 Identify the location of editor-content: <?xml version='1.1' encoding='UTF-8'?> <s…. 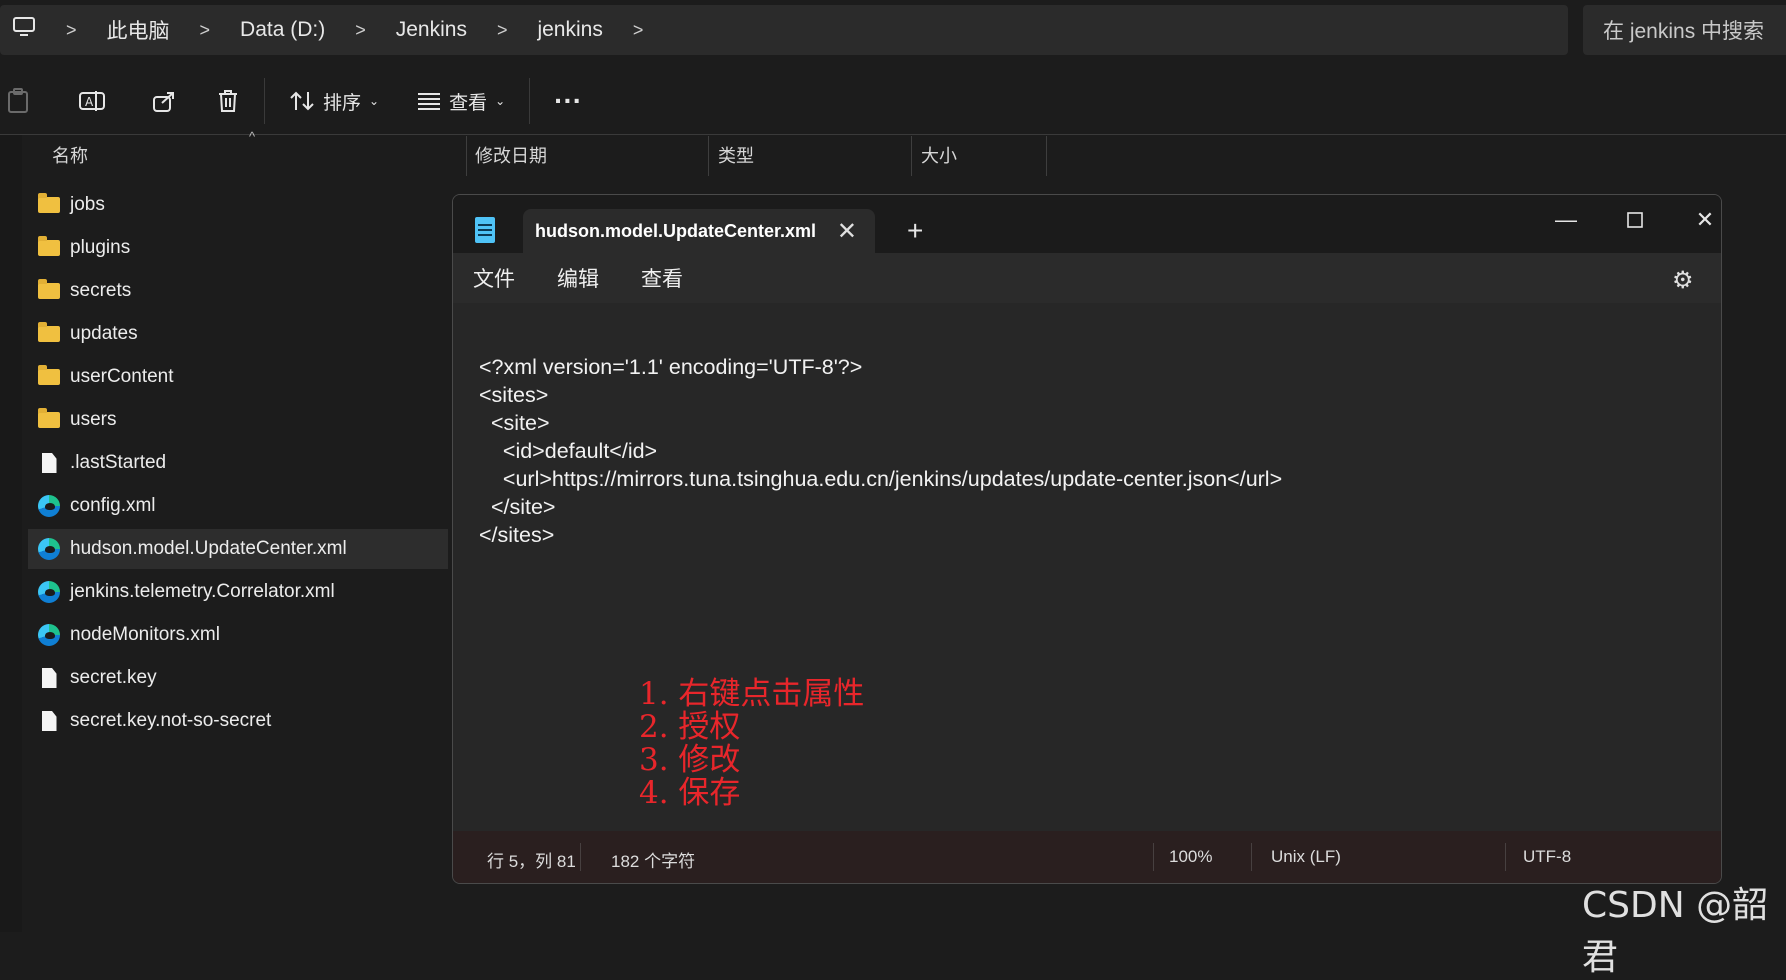
(880, 465).